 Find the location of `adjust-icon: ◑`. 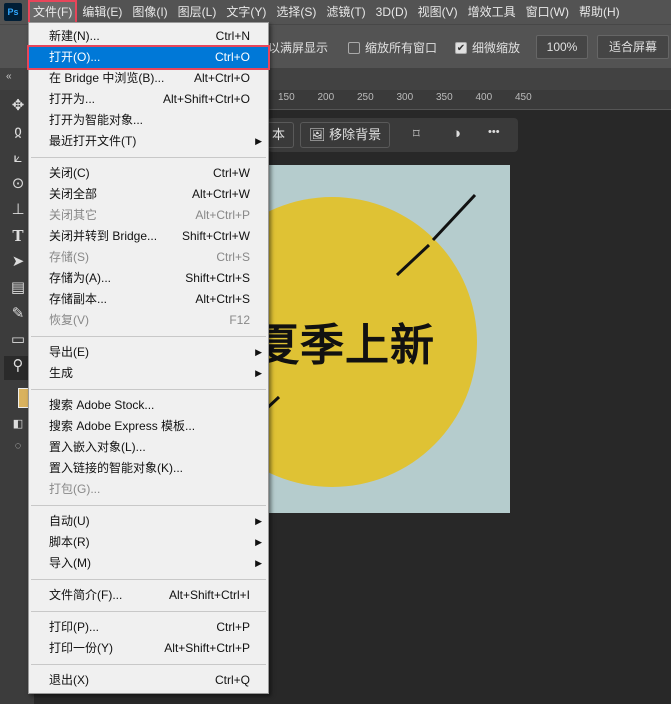

adjust-icon: ◑ is located at coordinates (456, 133).